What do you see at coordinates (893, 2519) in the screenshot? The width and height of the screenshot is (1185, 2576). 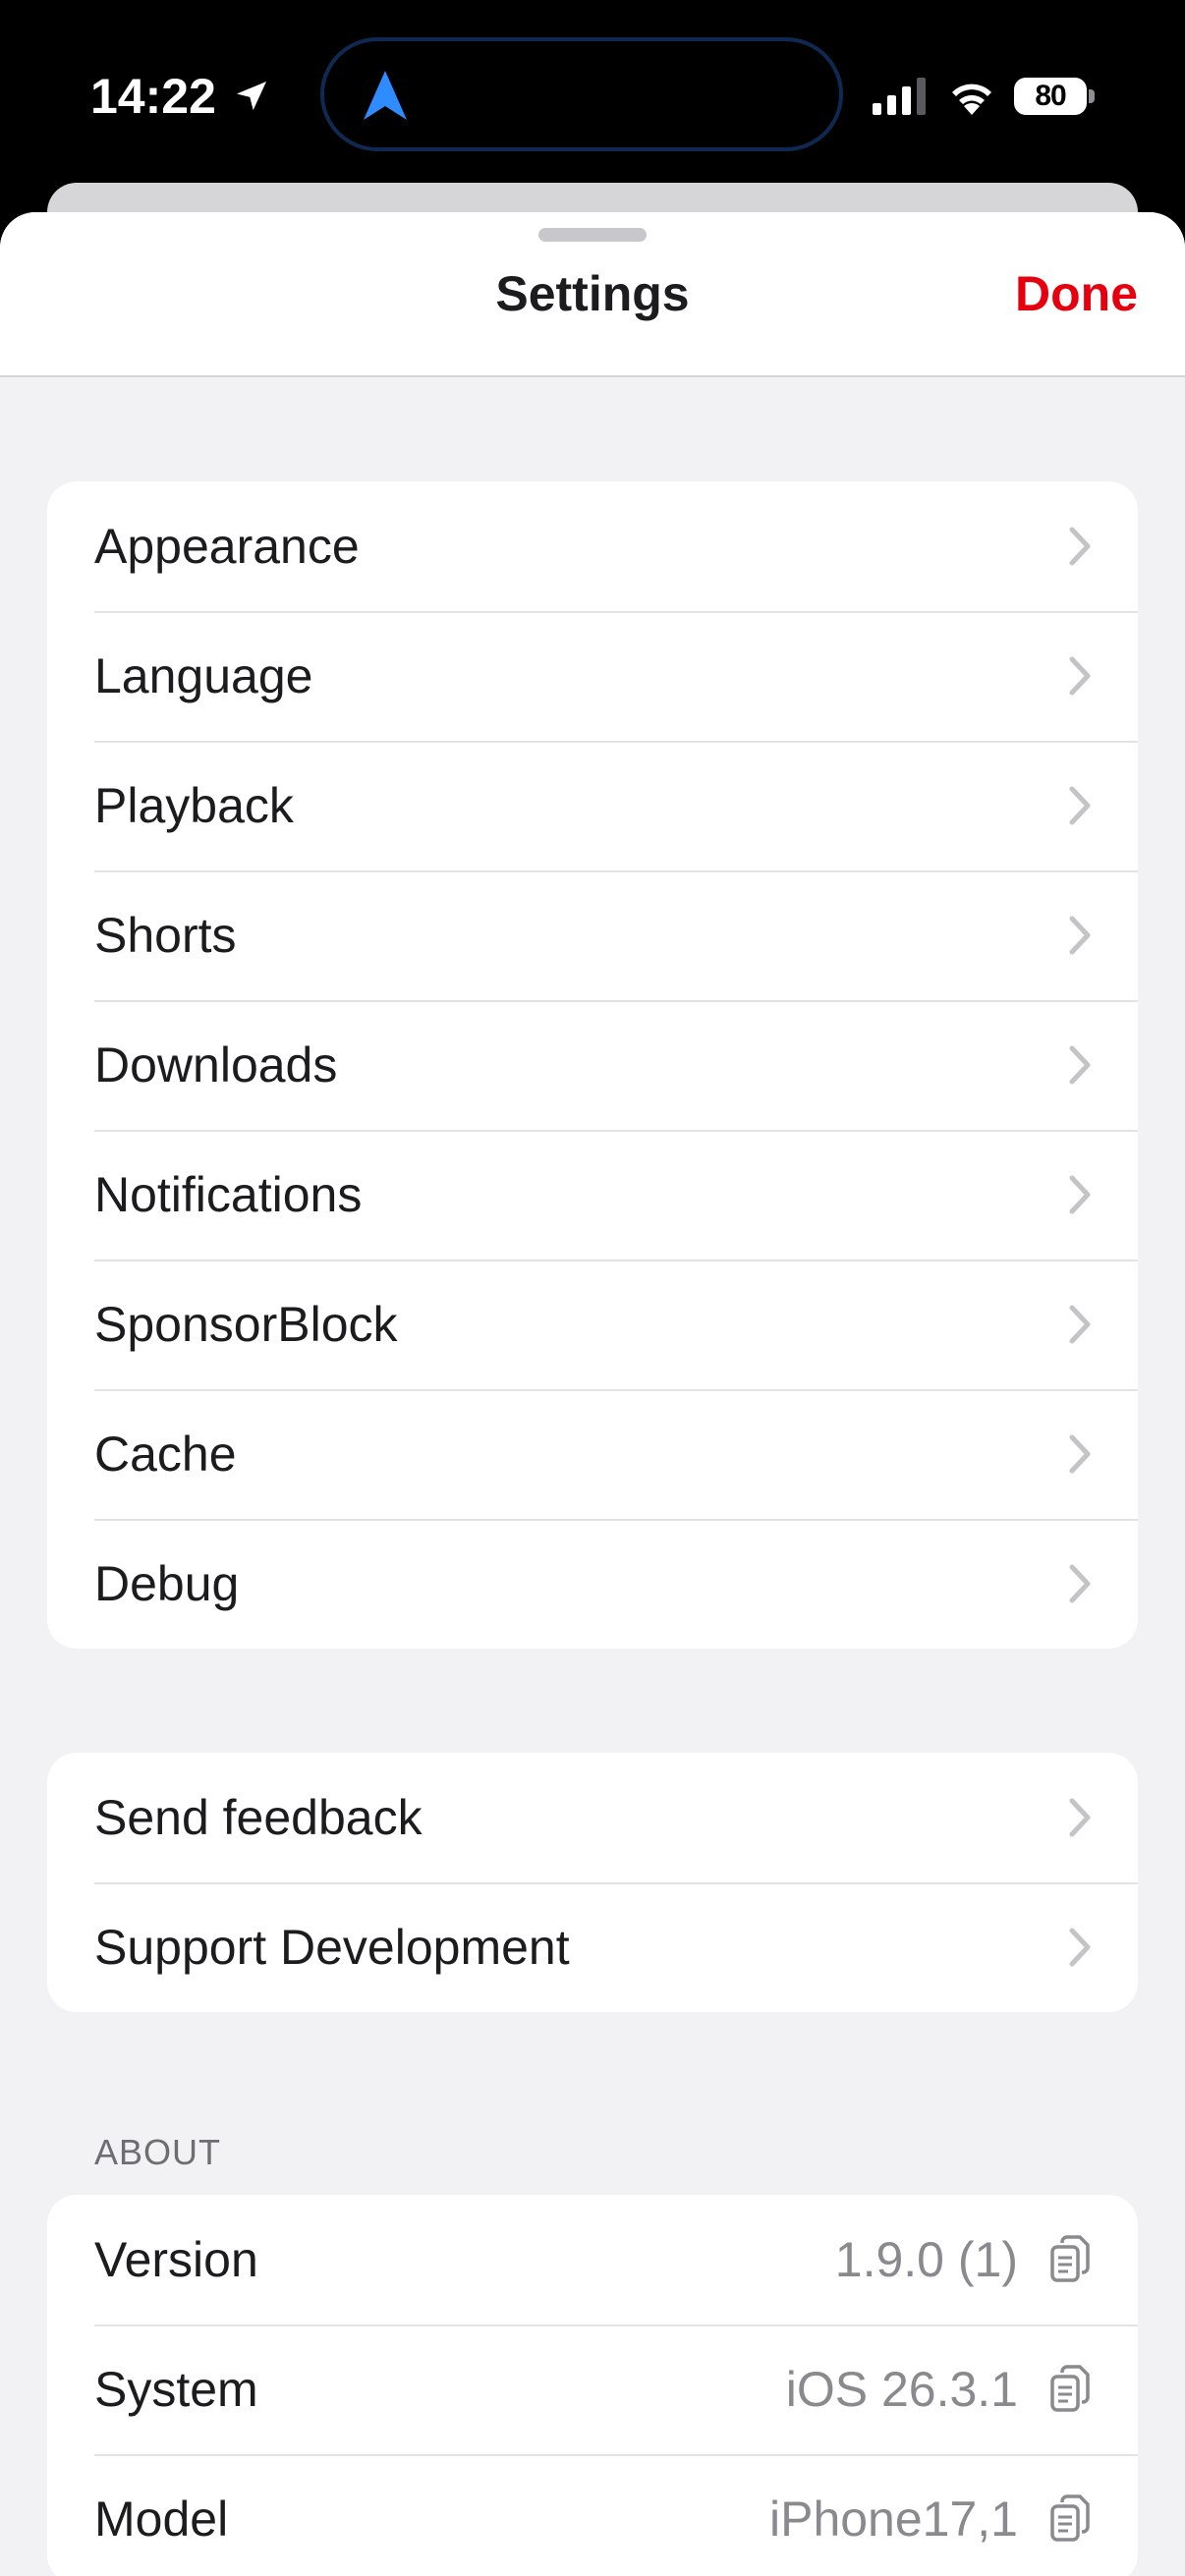 I see `model-value: iPhone17,1` at bounding box center [893, 2519].